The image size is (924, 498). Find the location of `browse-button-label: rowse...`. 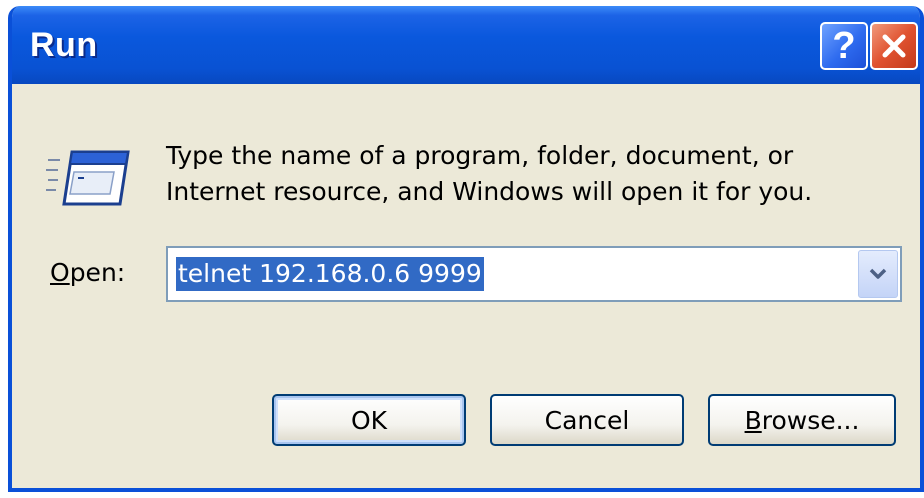

browse-button-label: rowse... is located at coordinates (810, 420).